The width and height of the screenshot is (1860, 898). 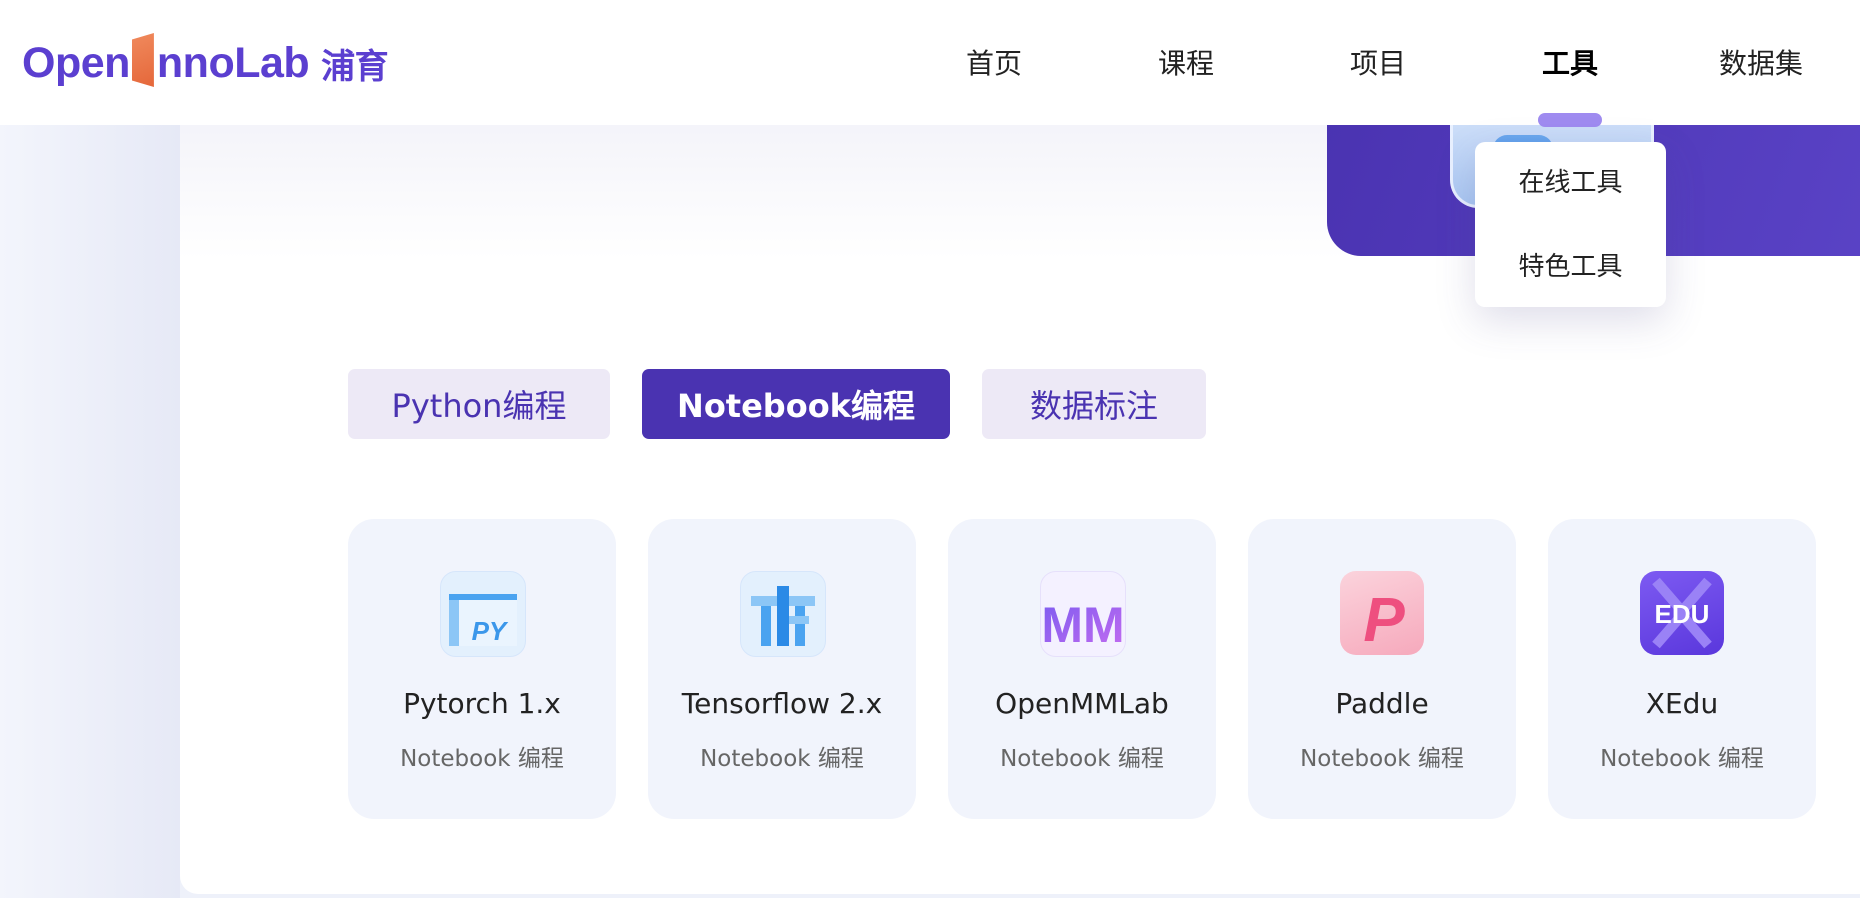 I want to click on paddle-icon: P, so click(x=1382, y=613).